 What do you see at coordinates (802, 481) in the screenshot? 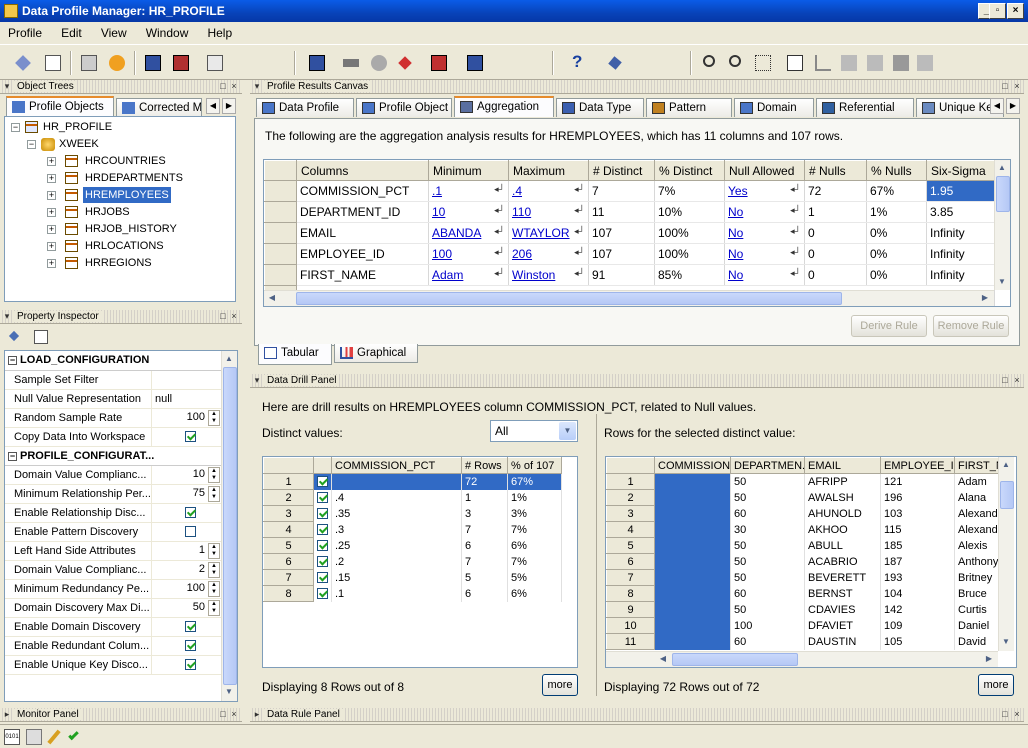
I see `table-row: 1 50 AFRIPP 121 Adam` at bounding box center [802, 481].